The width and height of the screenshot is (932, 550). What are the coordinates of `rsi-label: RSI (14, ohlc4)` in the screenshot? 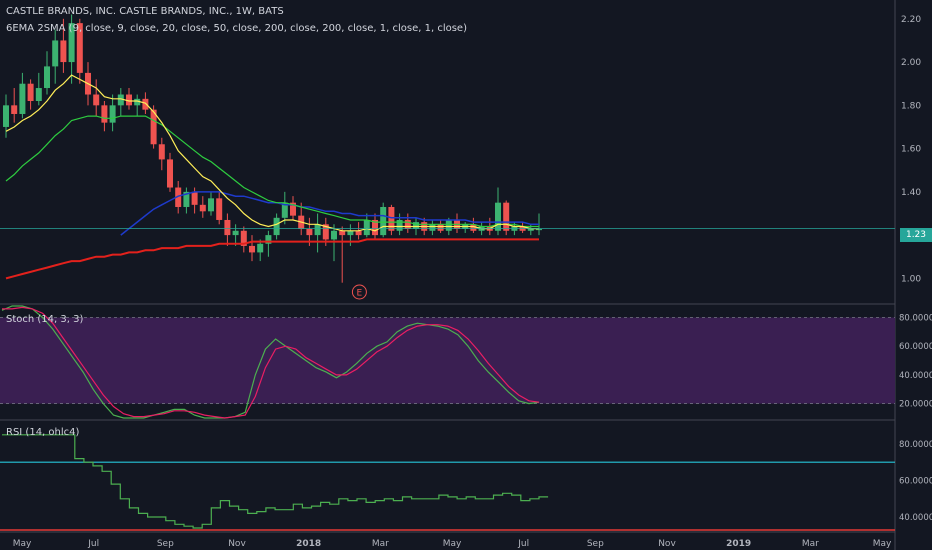 It's located at (42, 432).